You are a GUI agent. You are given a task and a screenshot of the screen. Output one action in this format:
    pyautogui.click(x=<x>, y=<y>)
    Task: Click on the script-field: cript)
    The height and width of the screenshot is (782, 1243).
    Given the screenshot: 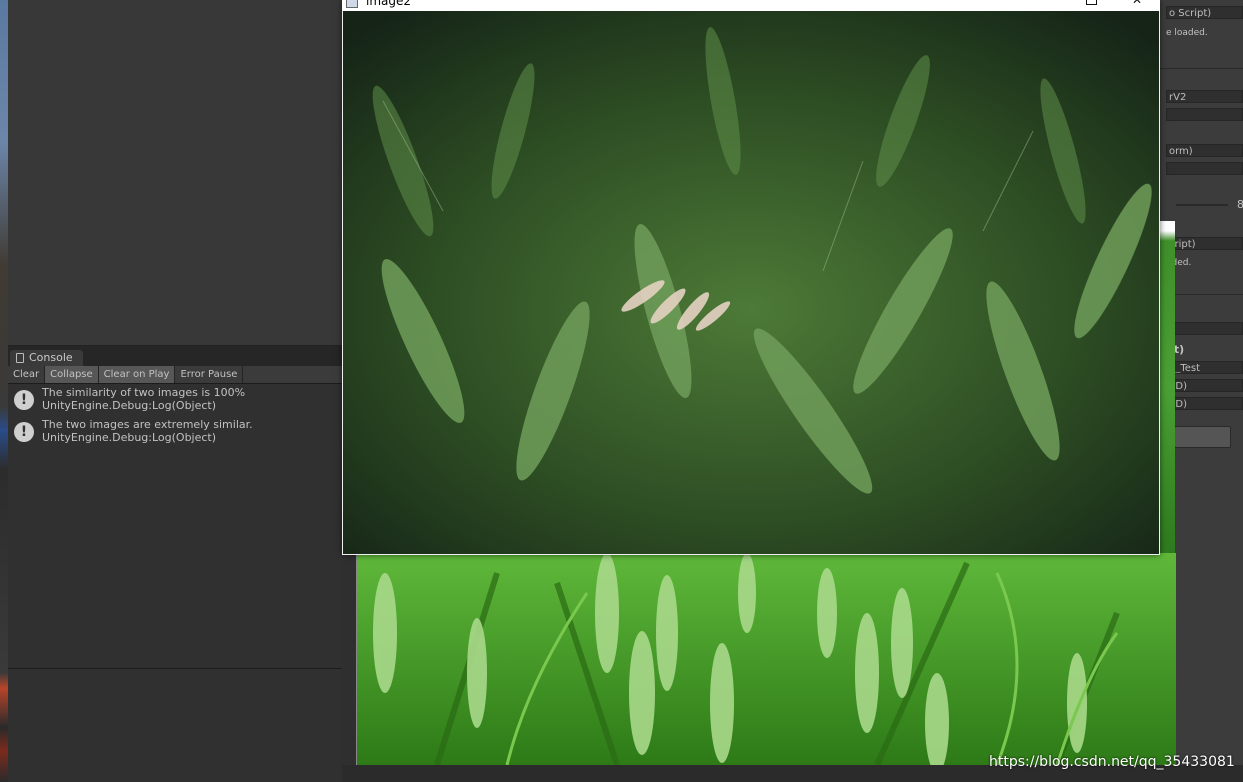 What is the action you would take?
    pyautogui.click(x=1204, y=243)
    